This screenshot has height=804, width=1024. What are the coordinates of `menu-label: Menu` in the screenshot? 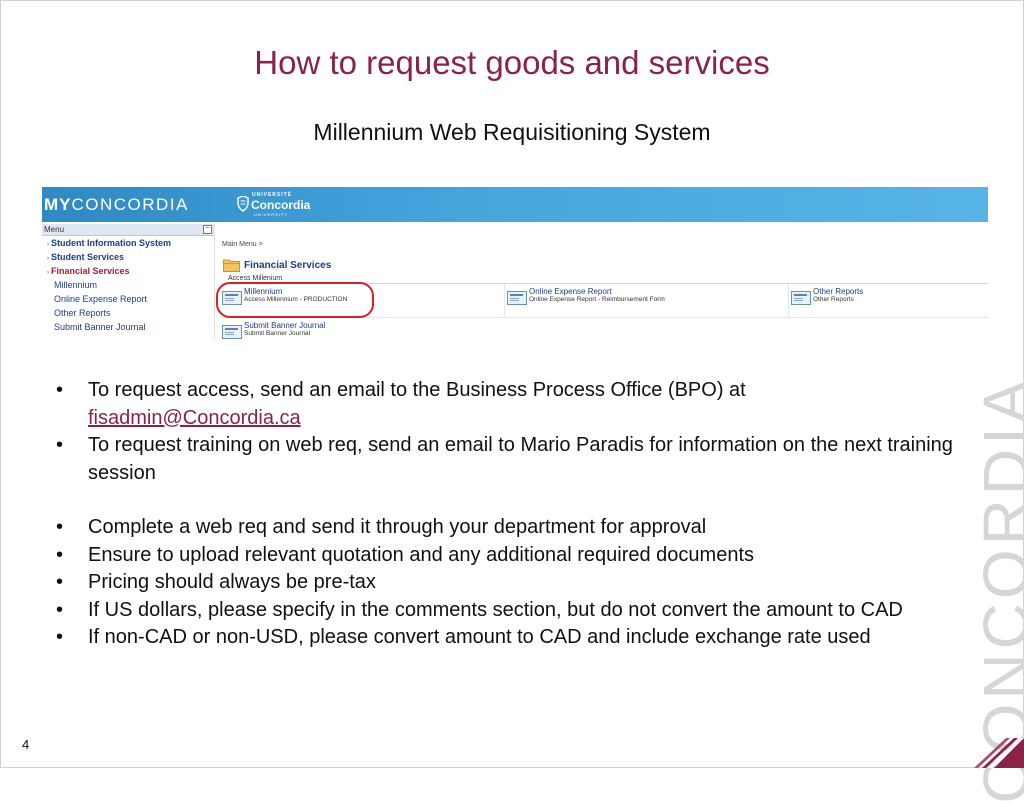 It's located at (54, 229).